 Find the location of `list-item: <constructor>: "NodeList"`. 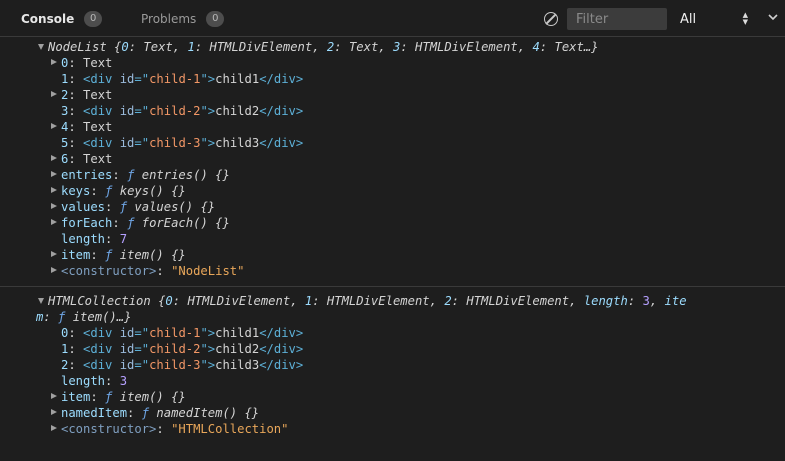

list-item: <constructor>: "NodeList" is located at coordinates (152, 271).